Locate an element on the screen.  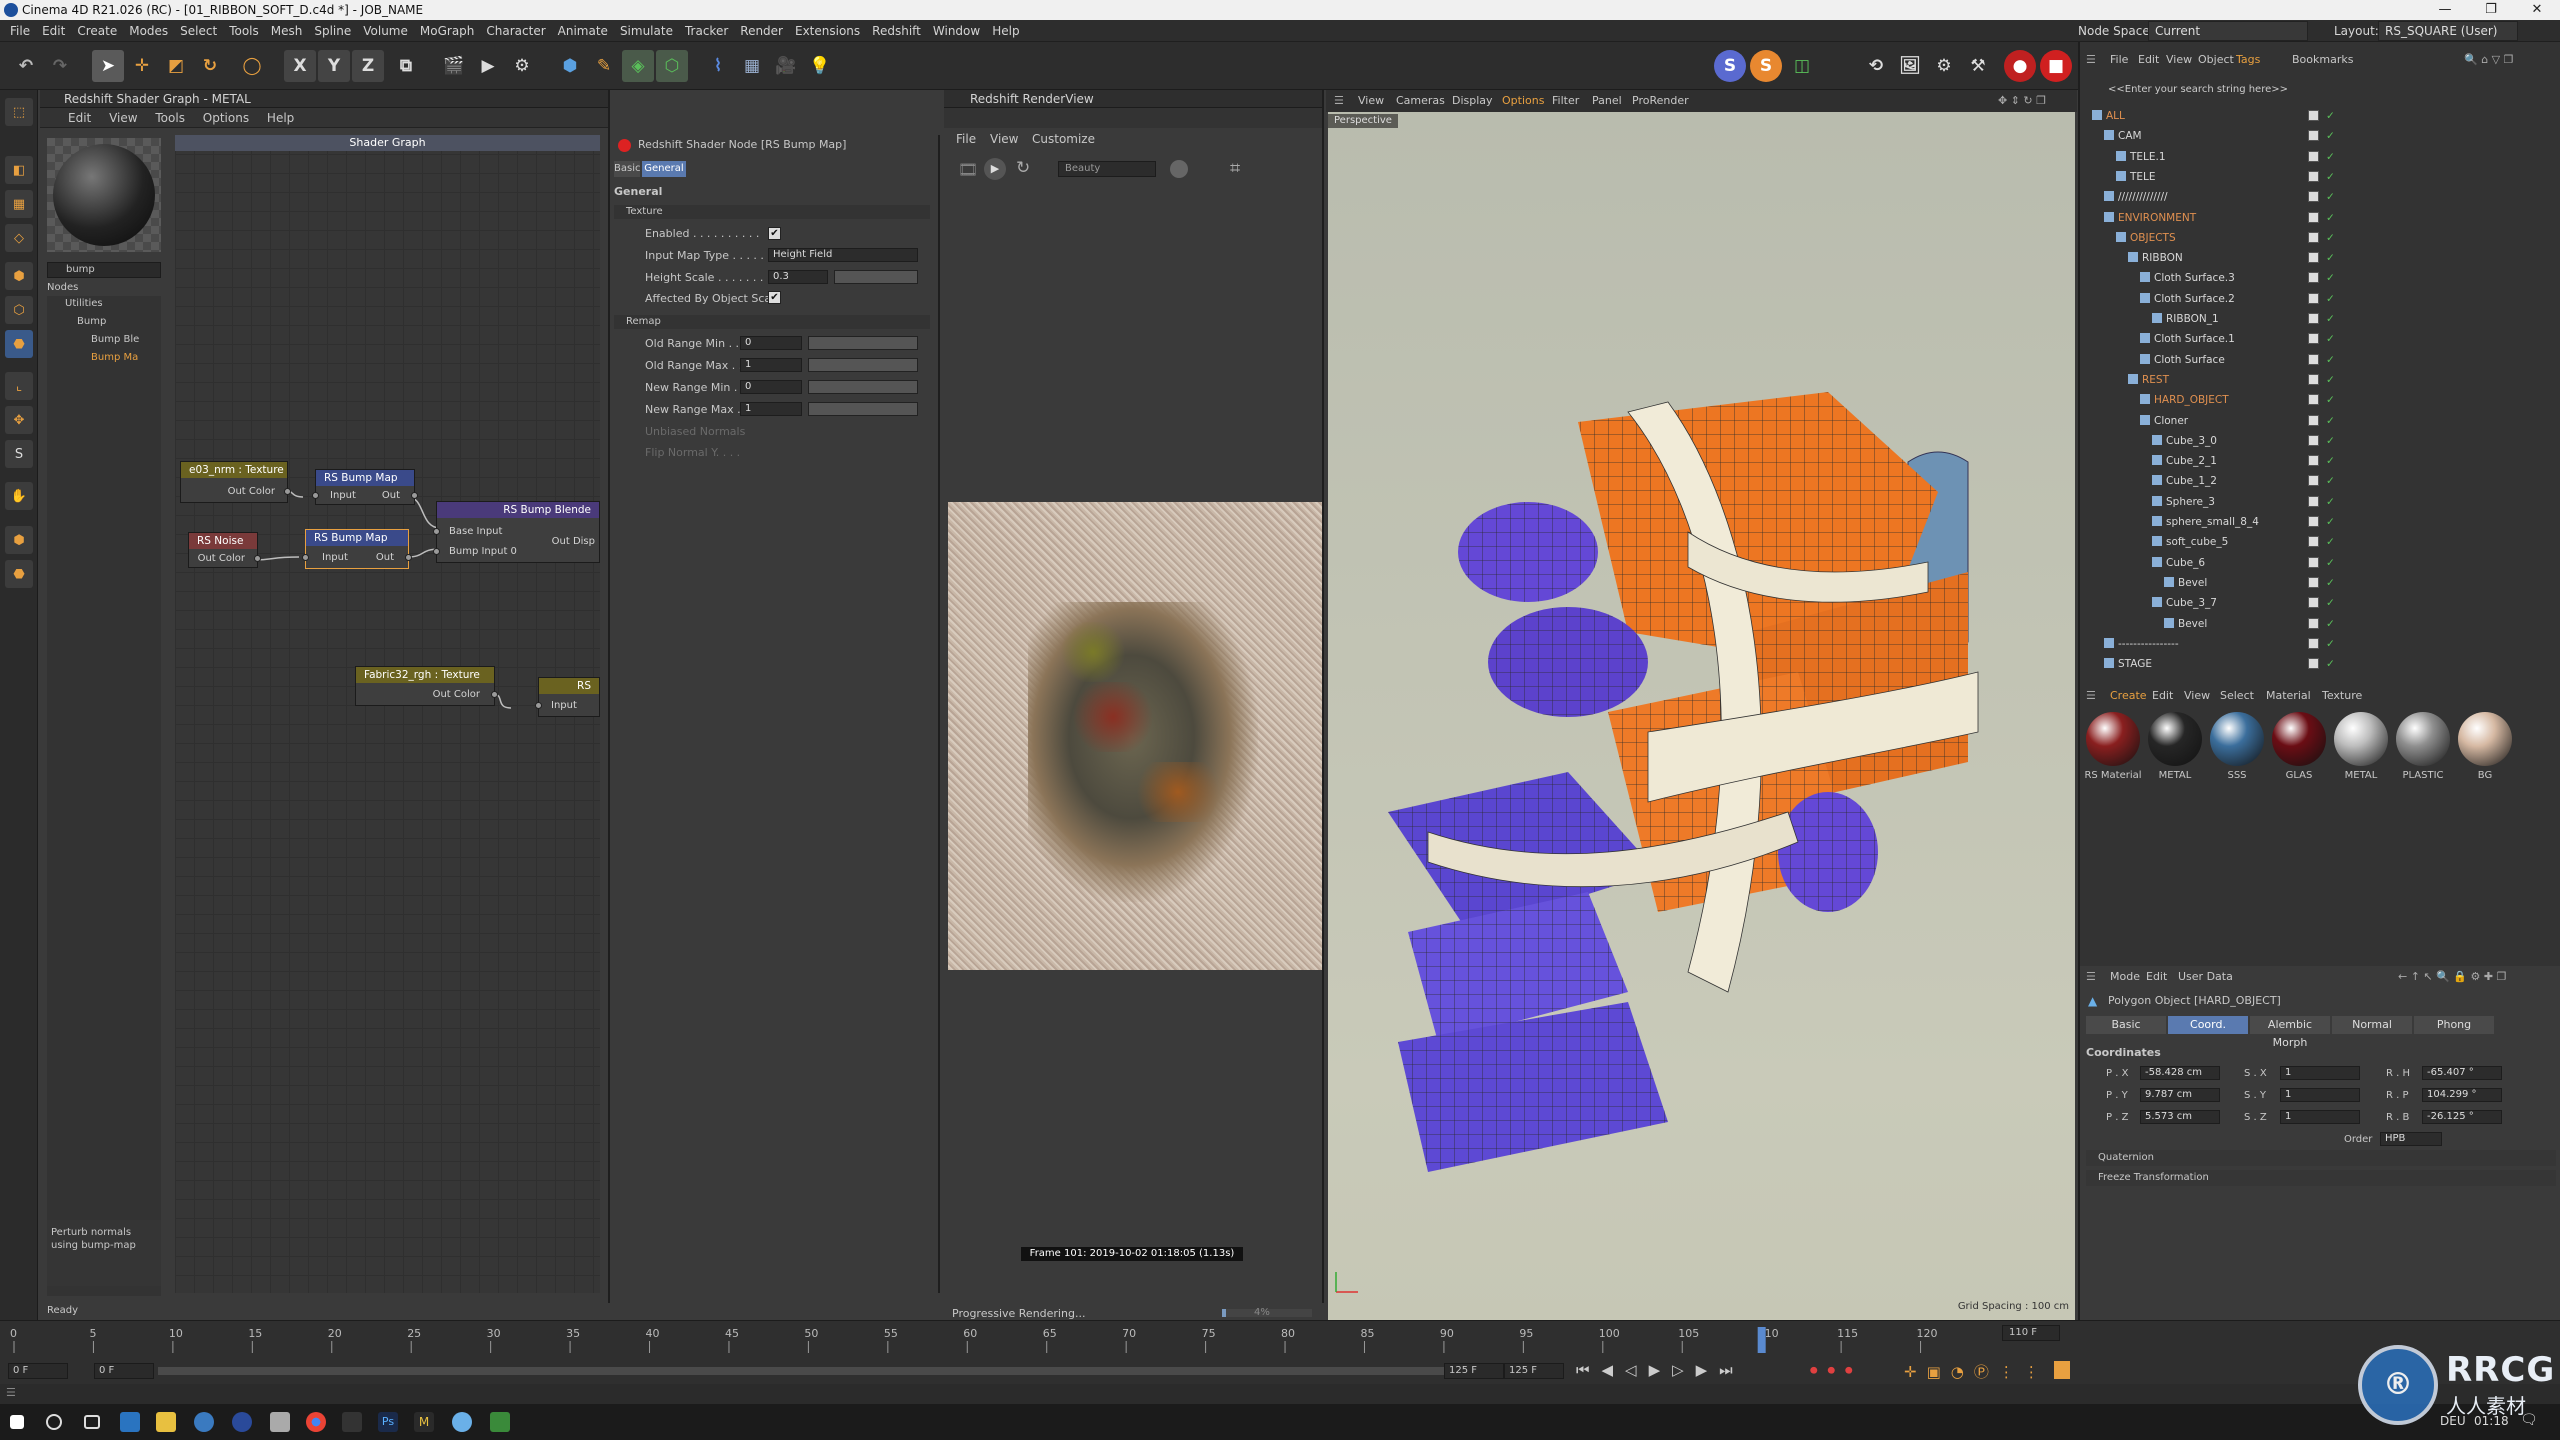
cinema4d-taskbar-icon is located at coordinates (130, 1422).